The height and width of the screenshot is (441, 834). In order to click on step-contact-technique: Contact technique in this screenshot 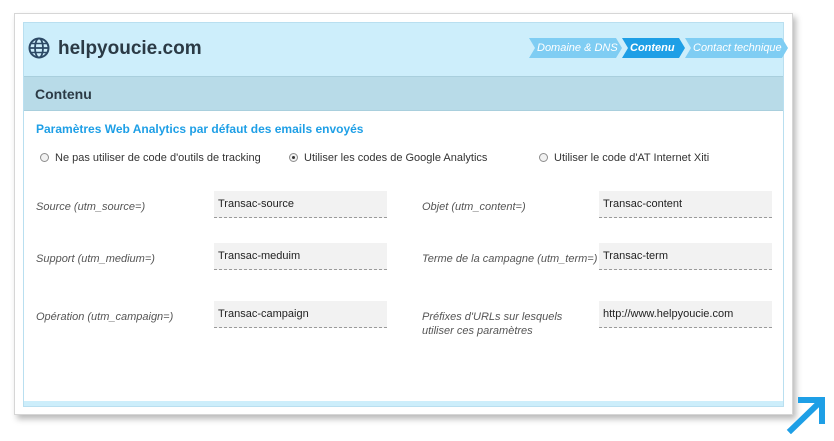, I will do `click(736, 48)`.